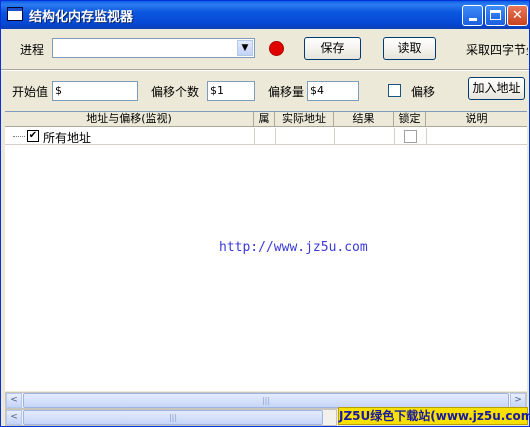 Image resolution: width=530 pixels, height=427 pixels. I want to click on close-icon: ✕, so click(517, 15).